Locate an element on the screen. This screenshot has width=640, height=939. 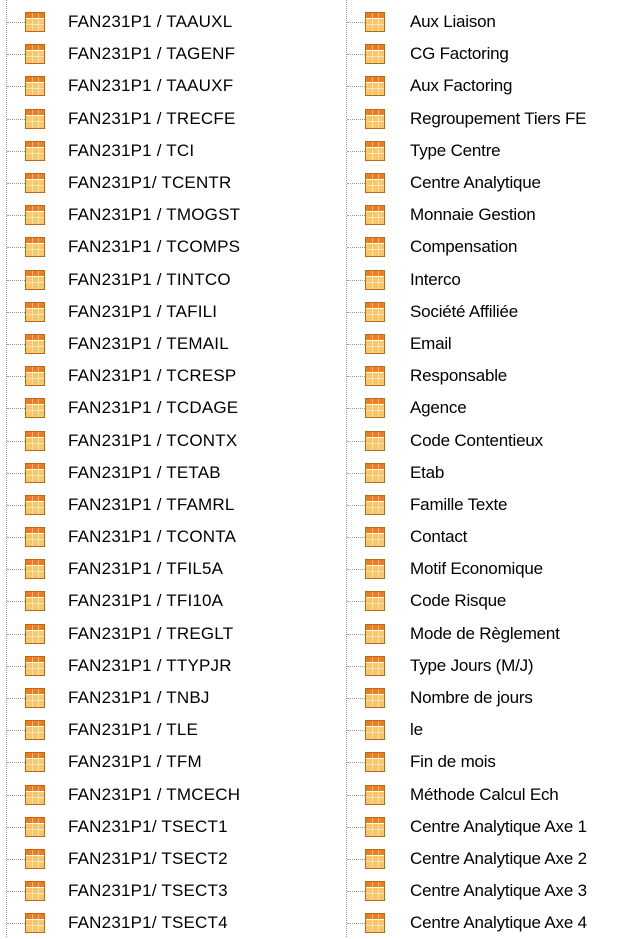
table-name-tree-item: Type Centre is located at coordinates (490, 151).